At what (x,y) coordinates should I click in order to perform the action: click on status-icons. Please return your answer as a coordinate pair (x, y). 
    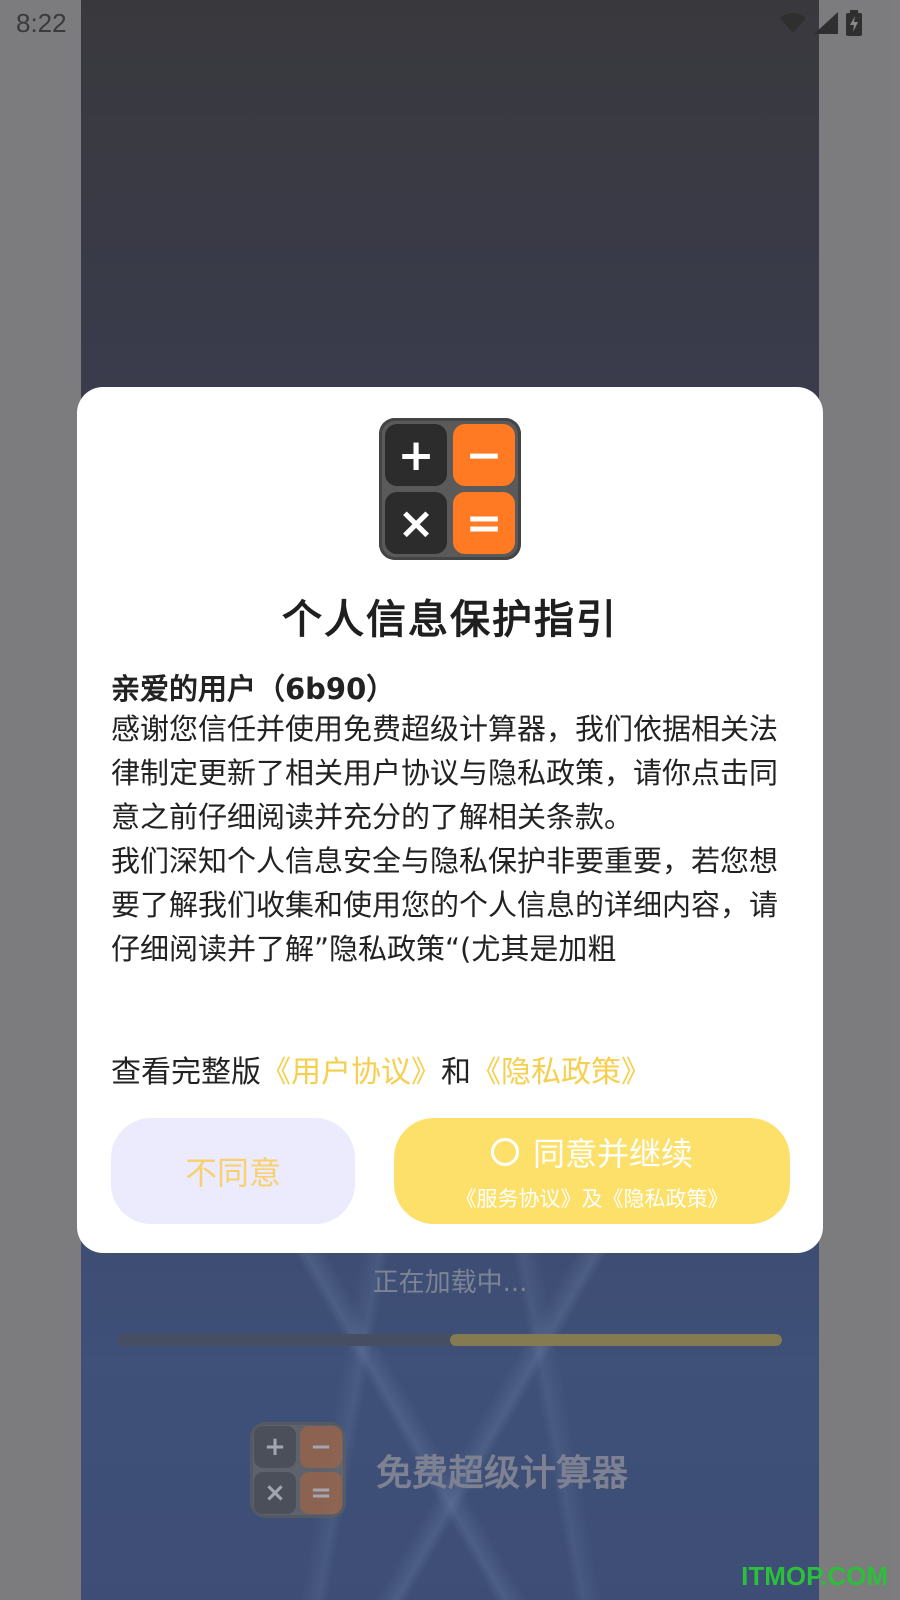
    Looking at the image, I should click on (821, 23).